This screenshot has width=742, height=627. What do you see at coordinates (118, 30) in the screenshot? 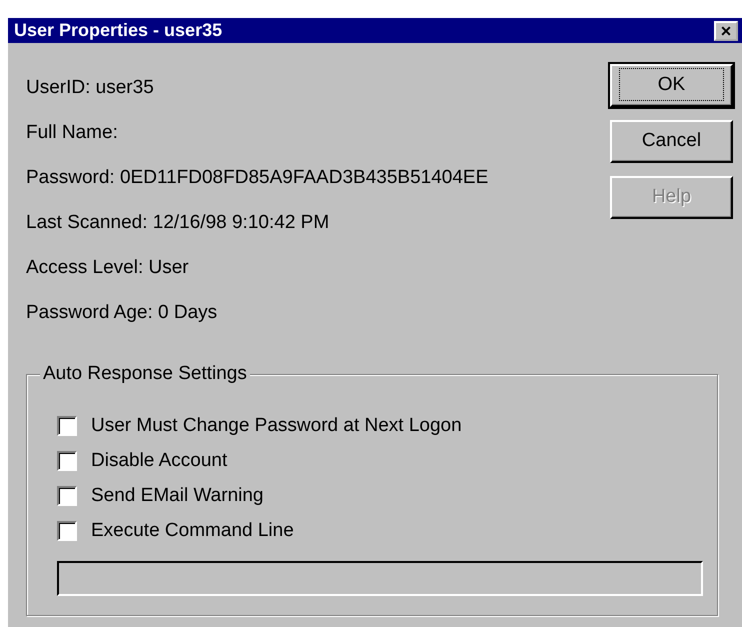
I see `window-title: User Properties - user35` at bounding box center [118, 30].